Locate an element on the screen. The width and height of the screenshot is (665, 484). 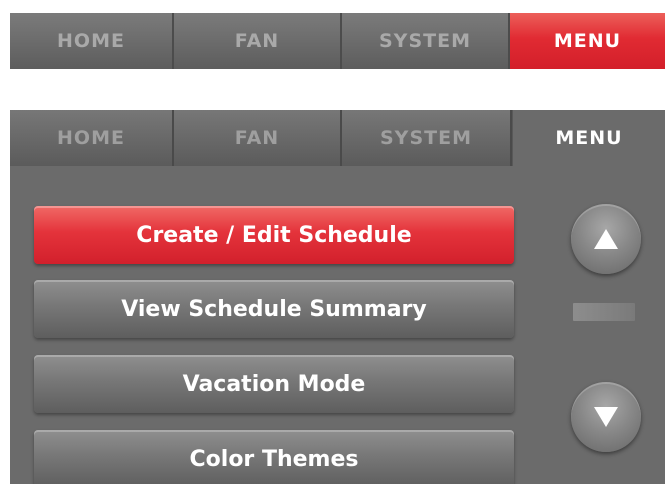
scroll-position-indicator is located at coordinates (604, 312).